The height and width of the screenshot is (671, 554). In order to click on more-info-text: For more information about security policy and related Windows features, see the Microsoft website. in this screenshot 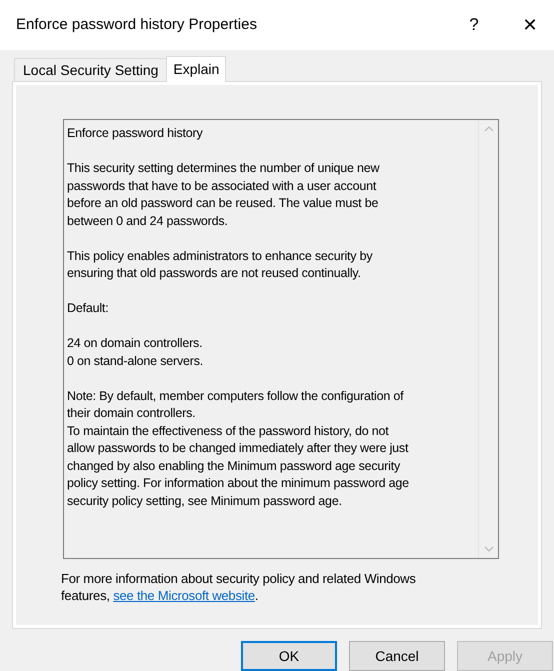, I will do `click(239, 587)`.